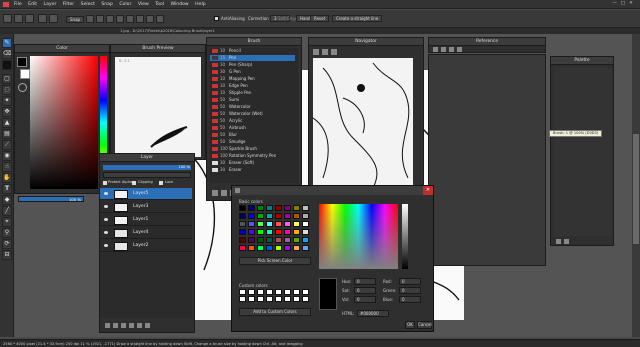 This screenshot has height=347, width=640. What do you see at coordinates (105, 183) in the screenshot?
I see `protect-alpha-checkbox` at bounding box center [105, 183].